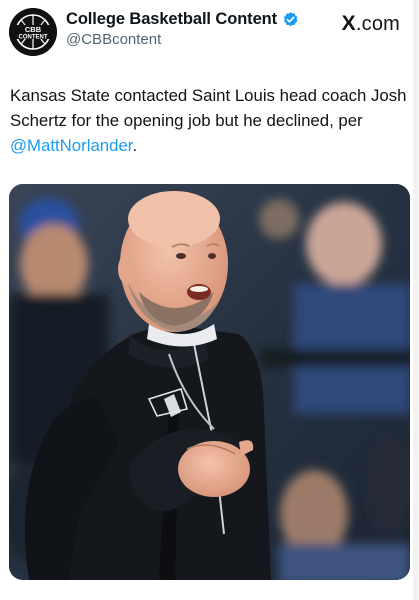 This screenshot has width=419, height=600. I want to click on cbb-logo-icon: CBB CONTENT, so click(33, 32).